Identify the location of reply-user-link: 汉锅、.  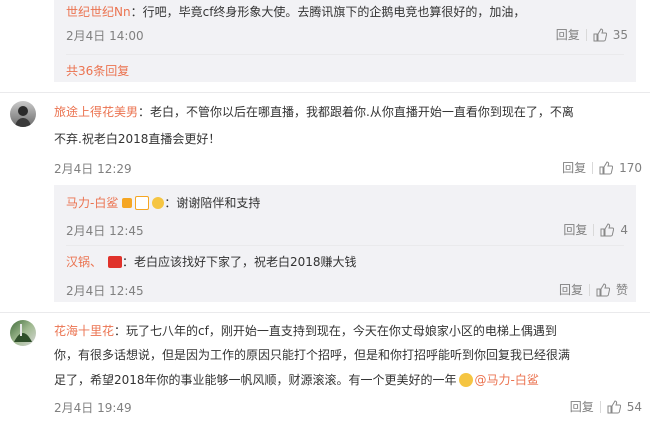
(84, 262).